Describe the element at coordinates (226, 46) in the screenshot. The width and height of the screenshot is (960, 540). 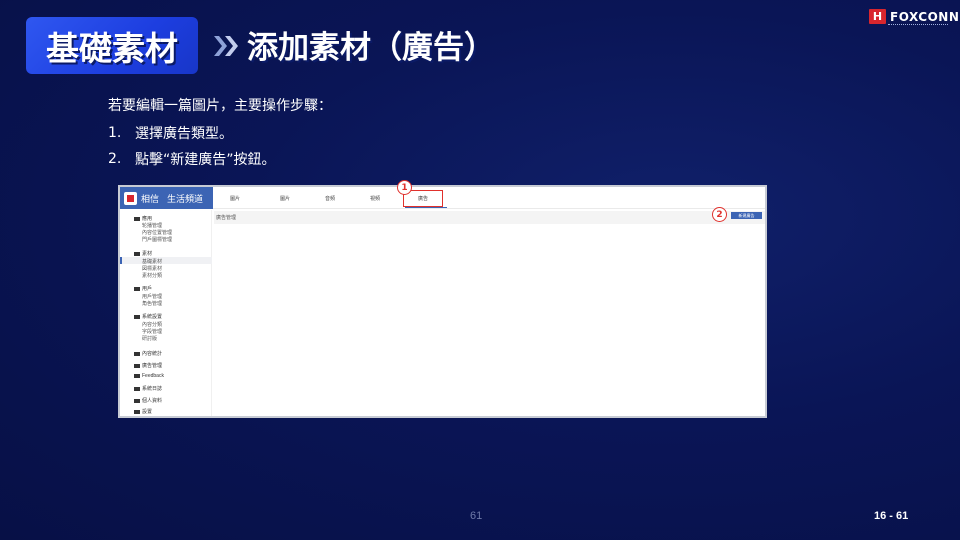
I see `double-chevron-right-icon` at that location.